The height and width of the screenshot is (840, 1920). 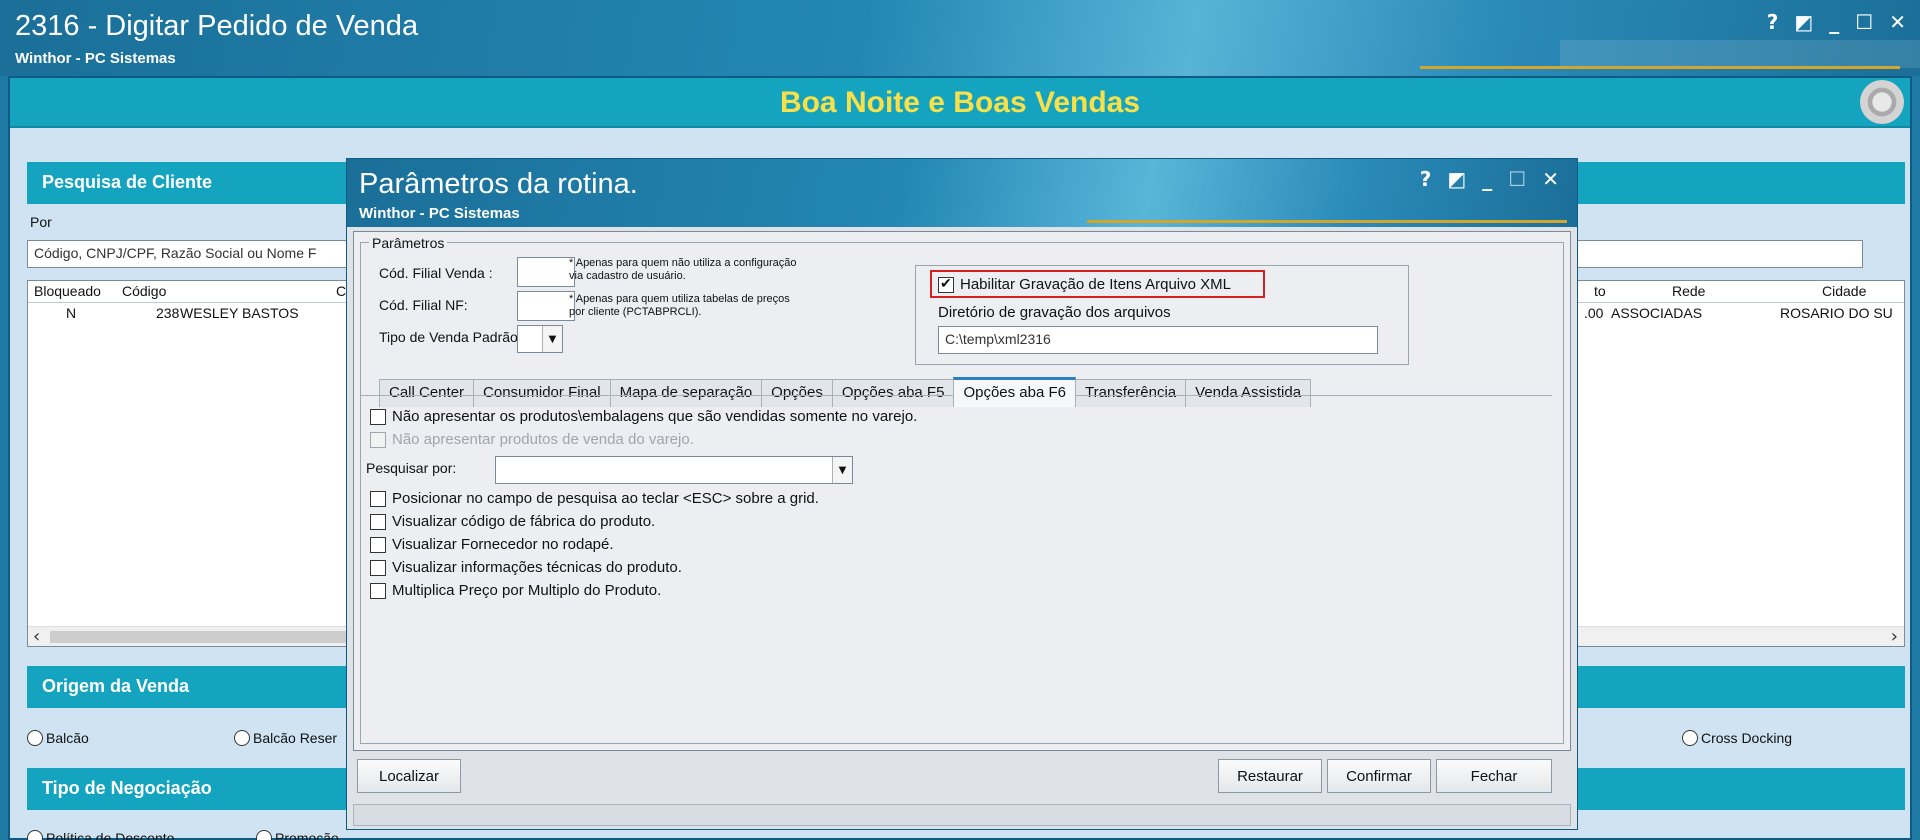 I want to click on cell-cidade: ROSARIO DO SU, so click(x=1836, y=313).